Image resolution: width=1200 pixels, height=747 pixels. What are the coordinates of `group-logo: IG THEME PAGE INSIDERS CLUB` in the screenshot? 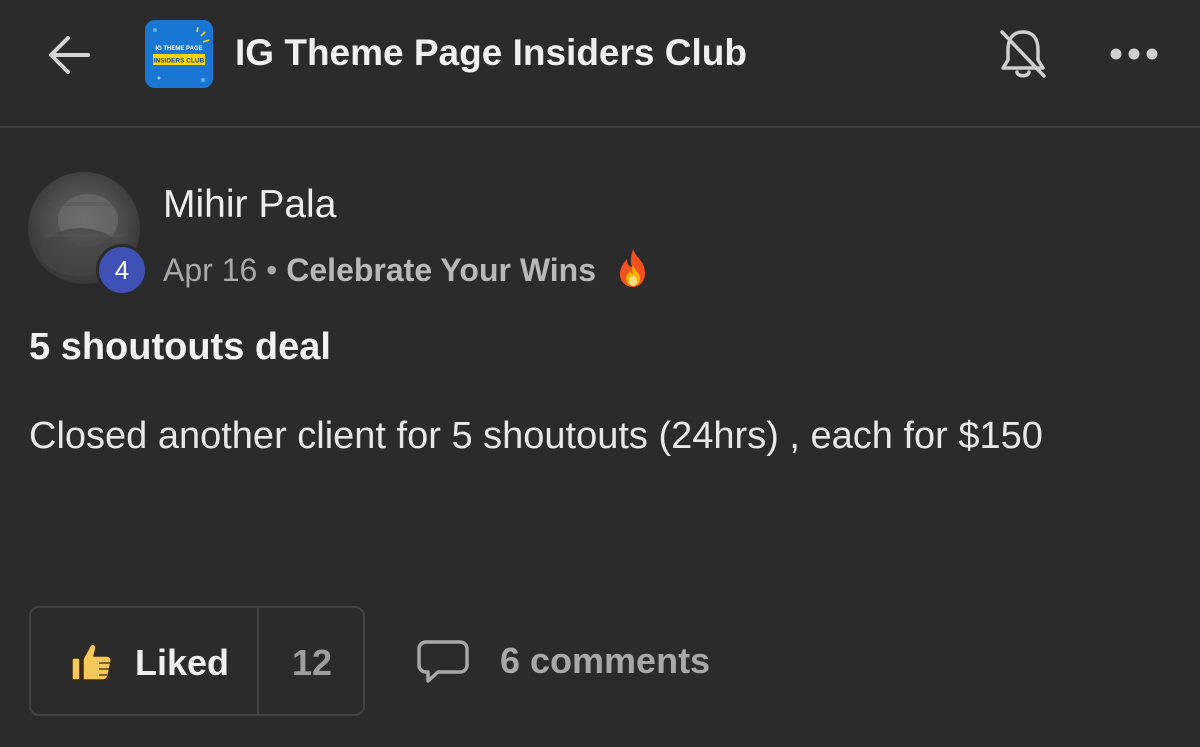 It's located at (179, 54).